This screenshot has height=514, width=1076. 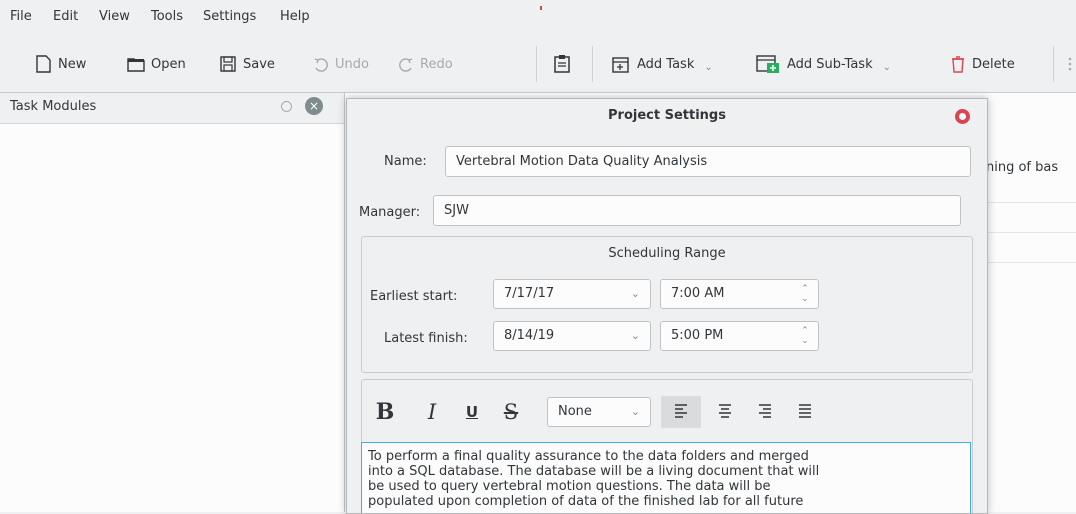 What do you see at coordinates (136, 65) in the screenshot?
I see `folder-open-icon` at bounding box center [136, 65].